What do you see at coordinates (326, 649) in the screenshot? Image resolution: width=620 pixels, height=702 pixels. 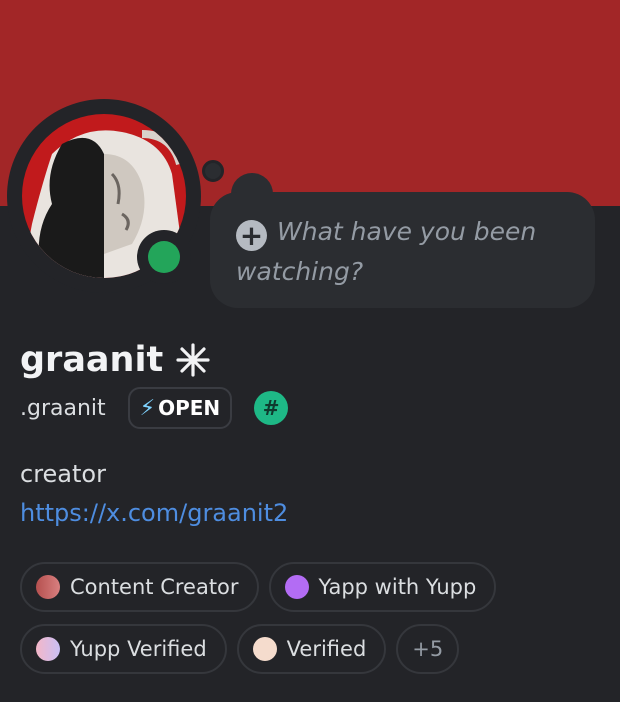 I see `role-label: Verified` at bounding box center [326, 649].